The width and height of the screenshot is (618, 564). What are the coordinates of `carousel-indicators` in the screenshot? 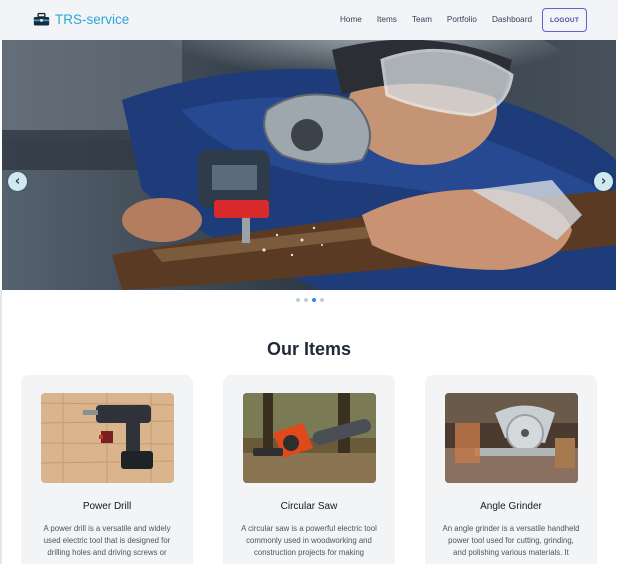 It's located at (310, 300).